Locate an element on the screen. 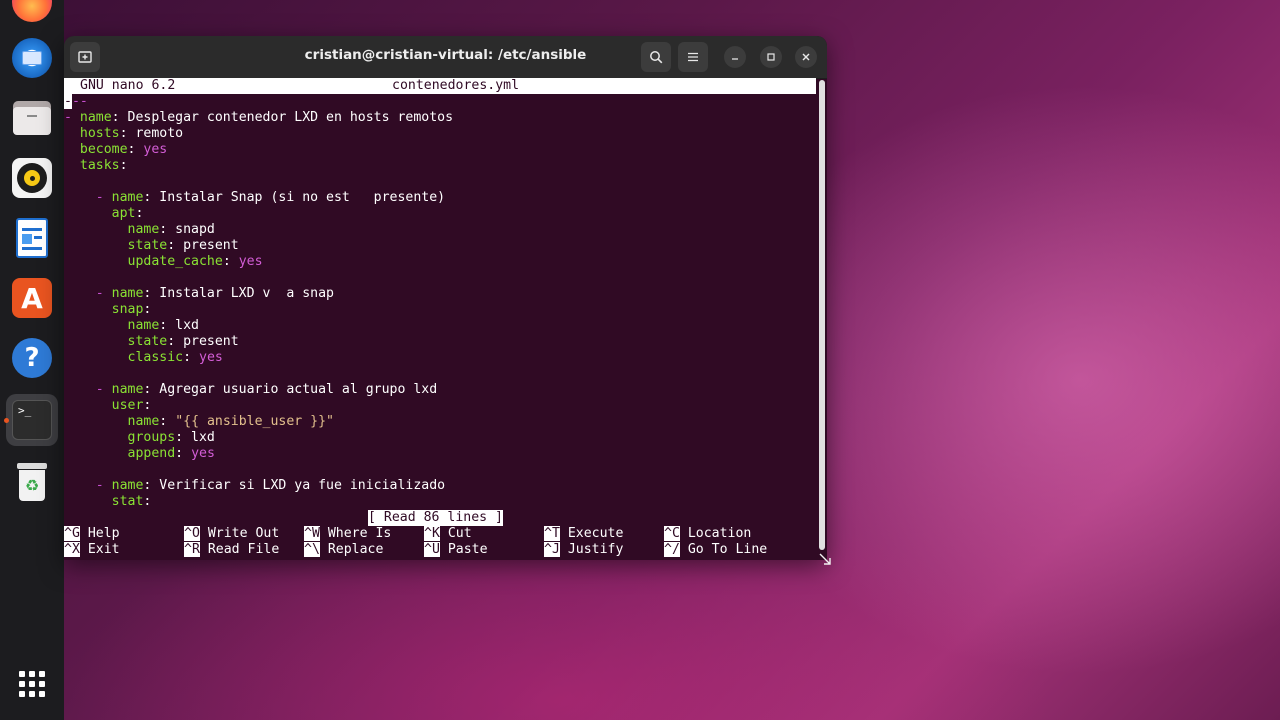 This screenshot has height=720, width=1280. shortcut-paste: ^U Paste is located at coordinates (456, 550).